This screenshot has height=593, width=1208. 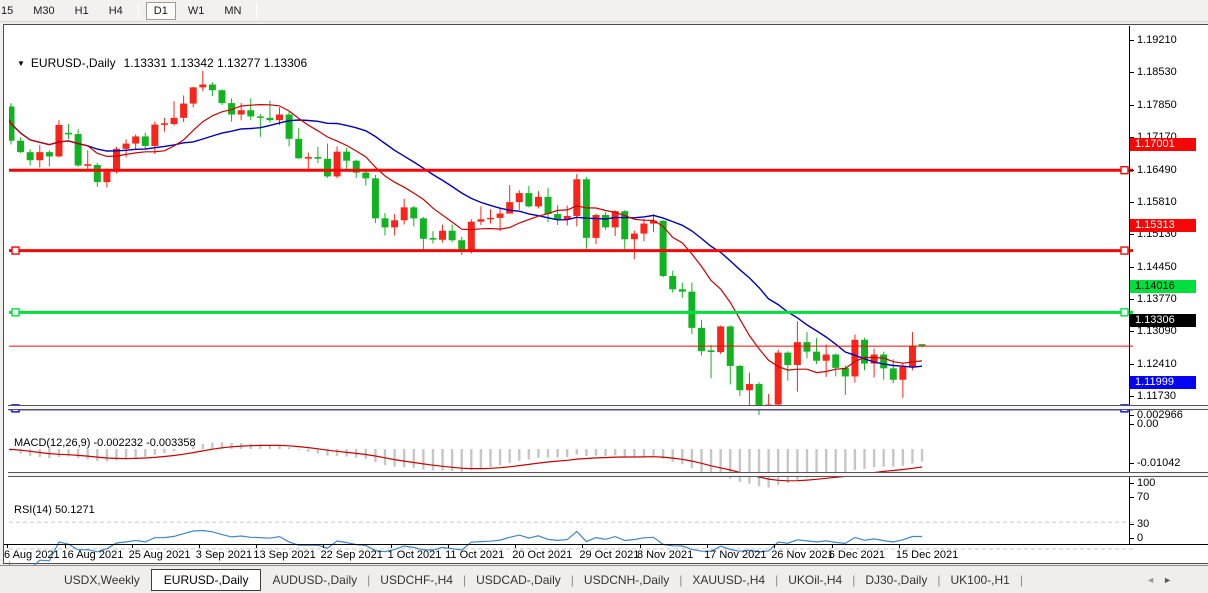 I want to click on timeframe-button-h1: H1, so click(x=82, y=11).